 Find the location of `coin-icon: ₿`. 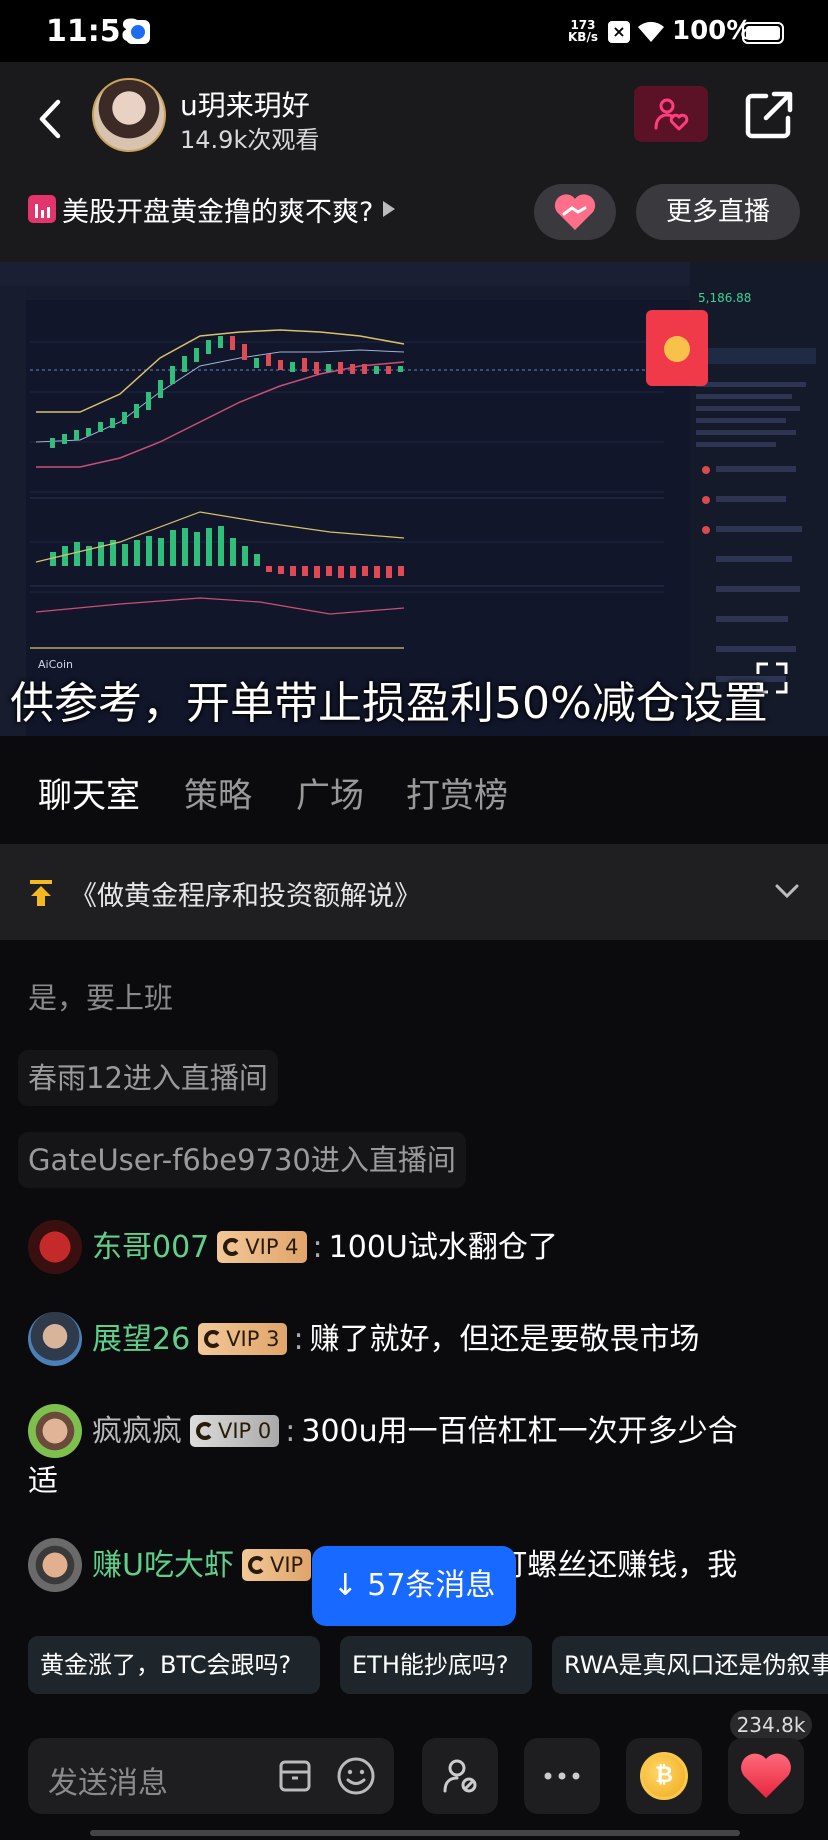

coin-icon: ₿ is located at coordinates (664, 1776).